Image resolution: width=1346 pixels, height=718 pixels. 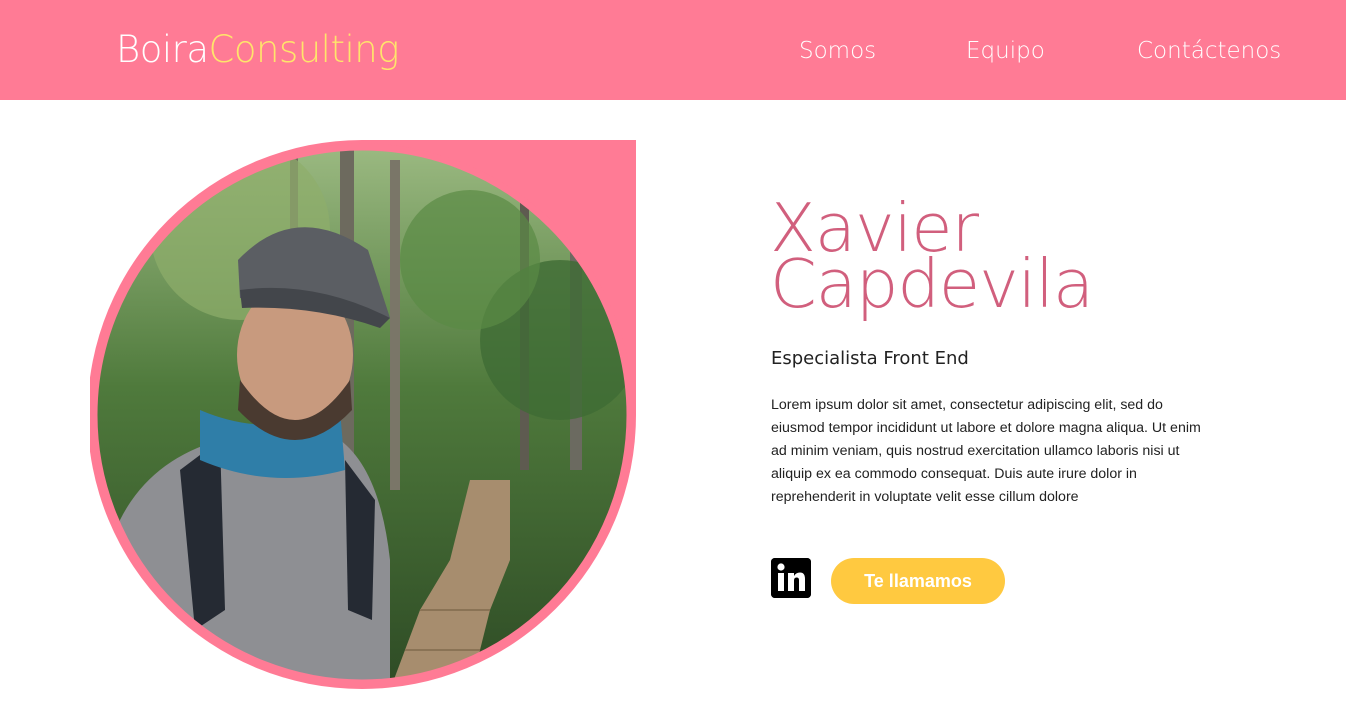 I want to click on linkedin-link, so click(x=791, y=578).